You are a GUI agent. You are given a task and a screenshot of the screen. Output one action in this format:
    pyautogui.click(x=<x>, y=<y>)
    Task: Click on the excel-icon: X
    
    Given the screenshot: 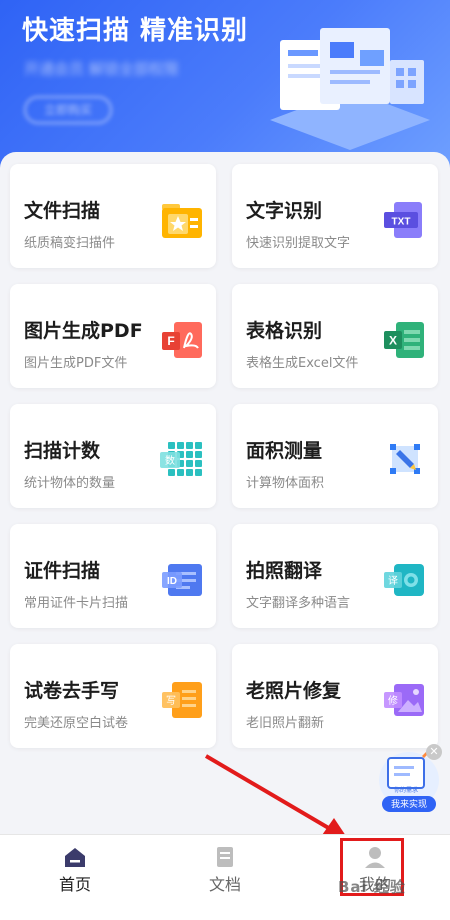 What is the action you would take?
    pyautogui.click(x=404, y=340)
    